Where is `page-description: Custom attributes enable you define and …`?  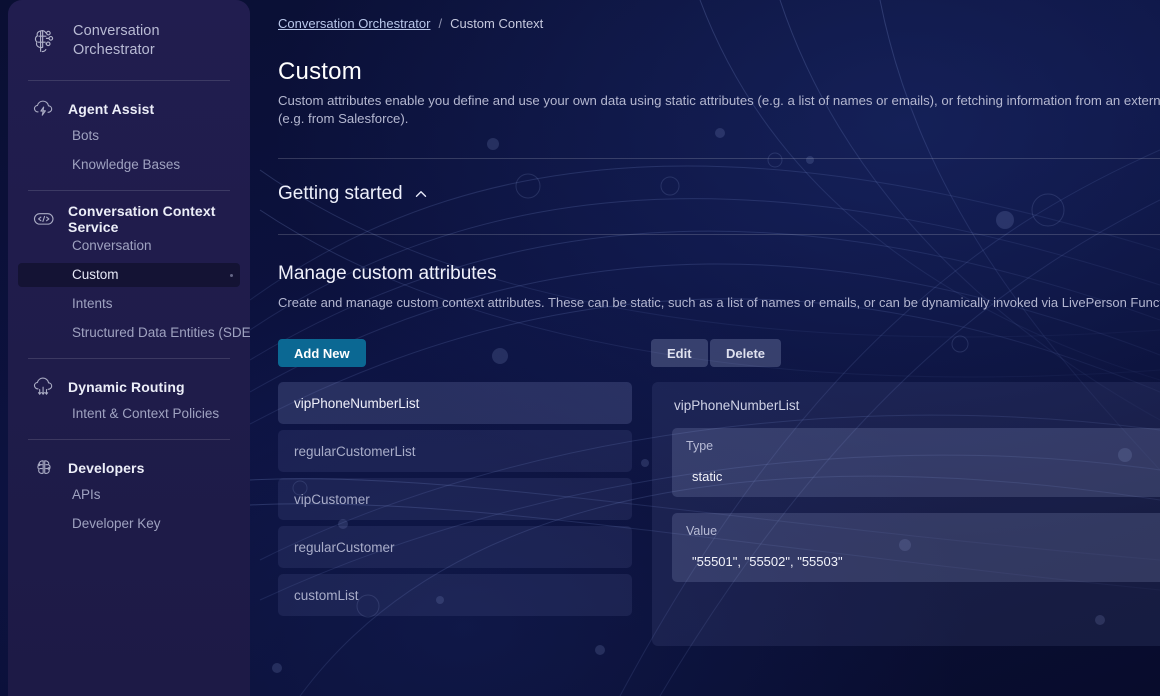 page-description: Custom attributes enable you define and … is located at coordinates (719, 109).